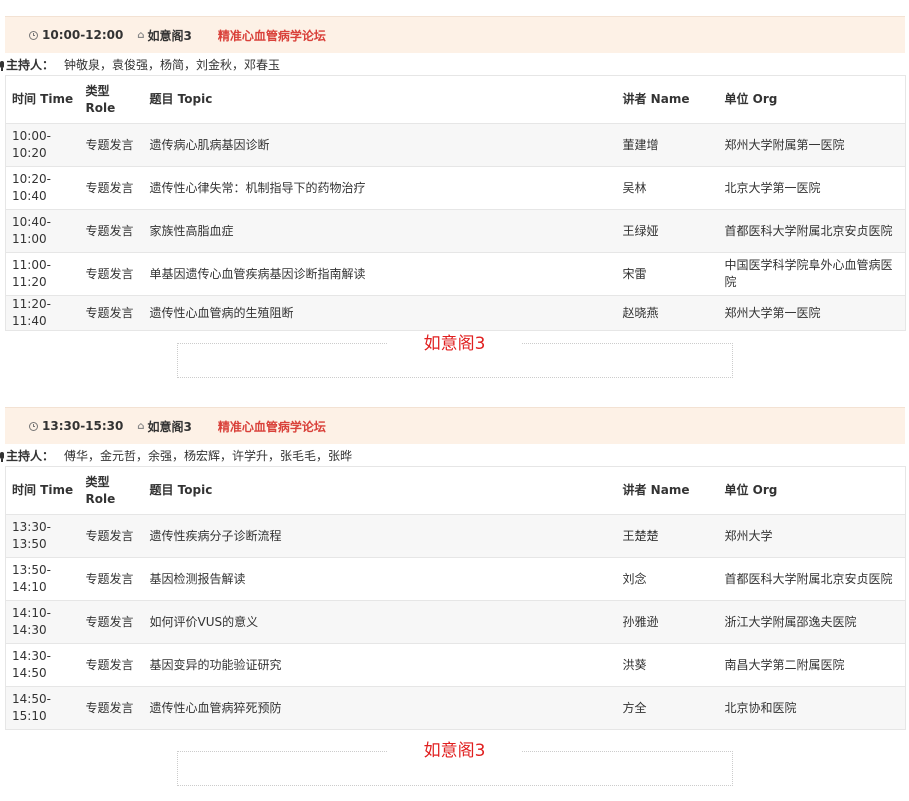  Describe the element at coordinates (172, 64) in the screenshot. I see `host-names: 钟敬泉，袁俊强，杨简，刘金秋，邓春玉` at that location.